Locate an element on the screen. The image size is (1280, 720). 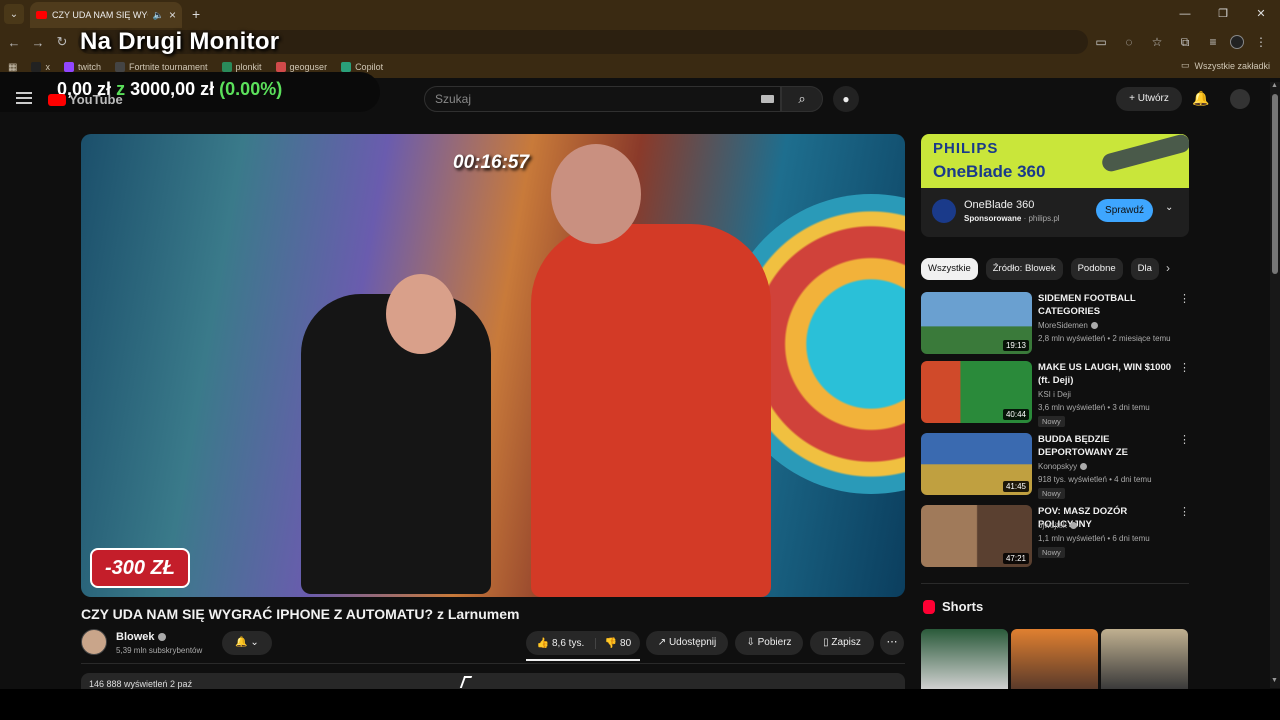
money-percent: (0.00%) is located at coordinates (251, 89).